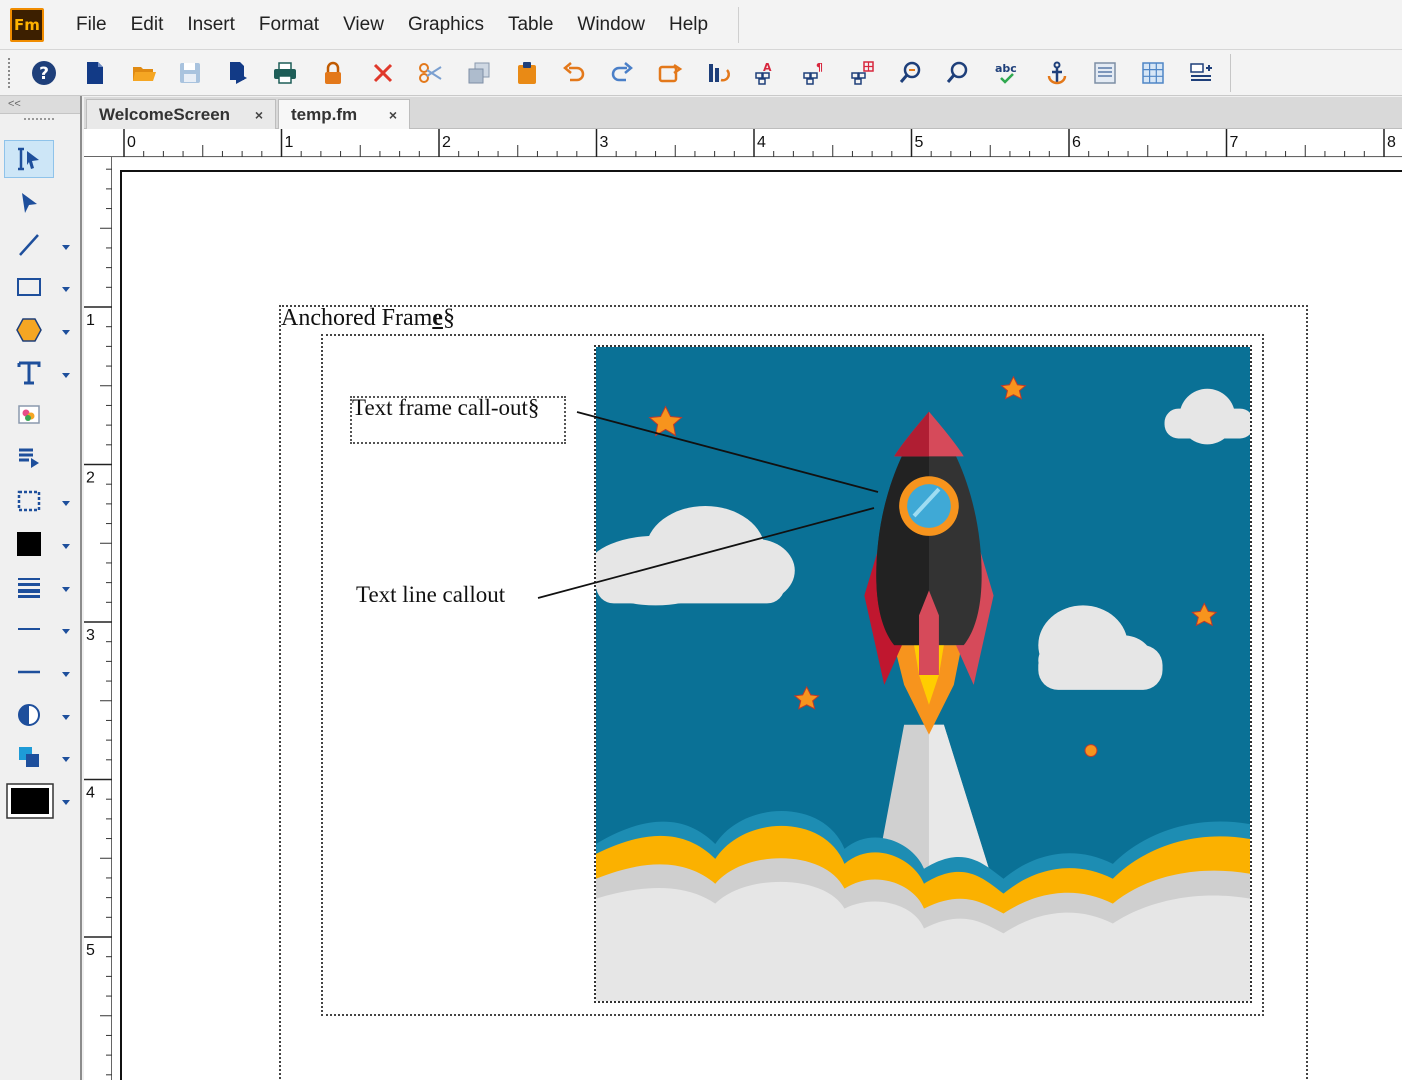 The image size is (1402, 1080). What do you see at coordinates (285, 73) in the screenshot?
I see `print-icon` at bounding box center [285, 73].